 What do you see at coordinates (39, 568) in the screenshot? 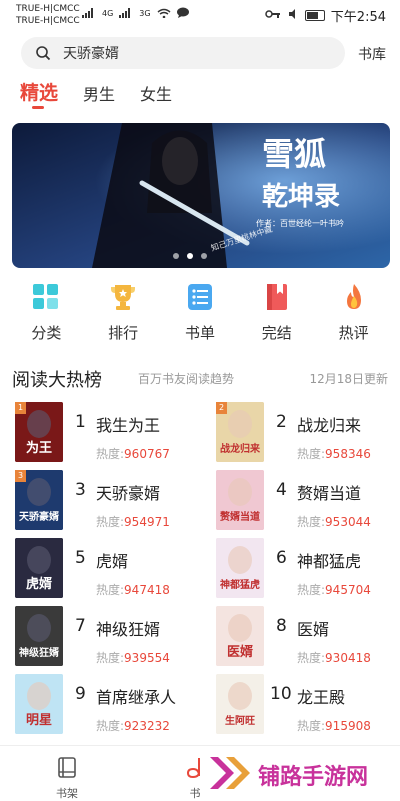
I see `book-cover: 虎婿` at bounding box center [39, 568].